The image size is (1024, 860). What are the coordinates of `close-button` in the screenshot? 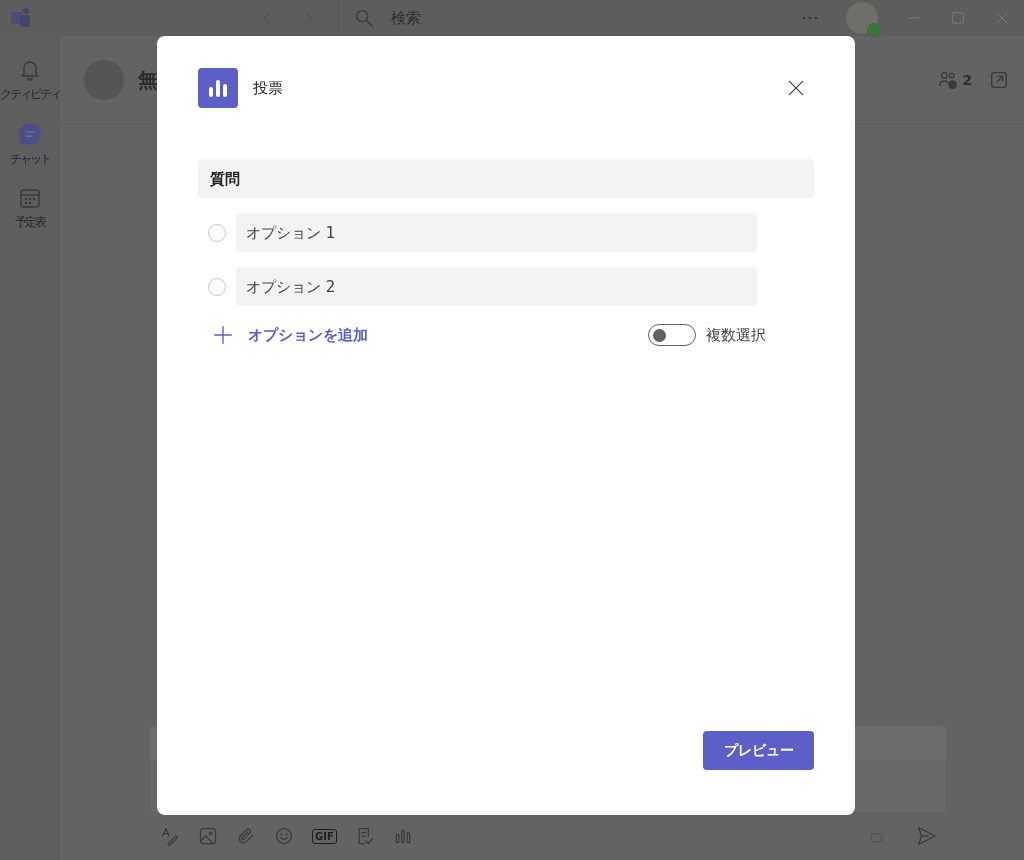 It's located at (796, 88).